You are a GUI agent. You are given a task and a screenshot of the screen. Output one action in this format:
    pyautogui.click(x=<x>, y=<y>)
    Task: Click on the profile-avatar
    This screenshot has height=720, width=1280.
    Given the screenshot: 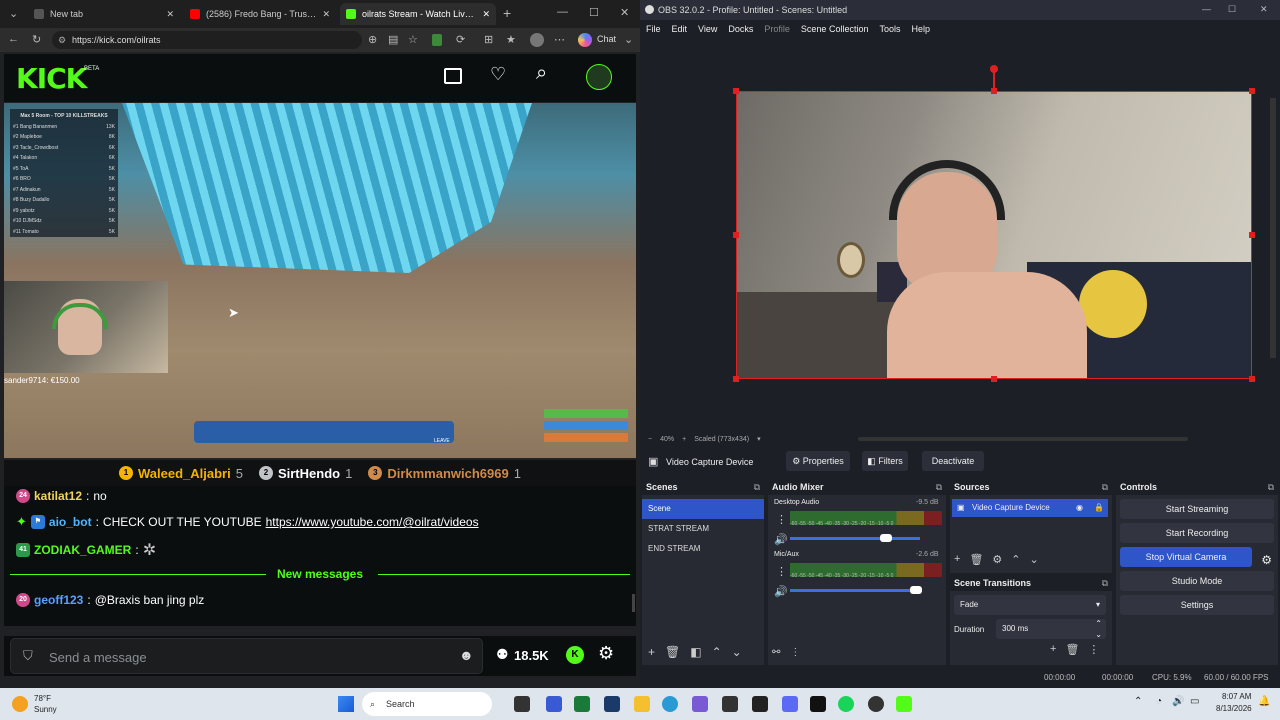 What is the action you would take?
    pyautogui.click(x=537, y=40)
    